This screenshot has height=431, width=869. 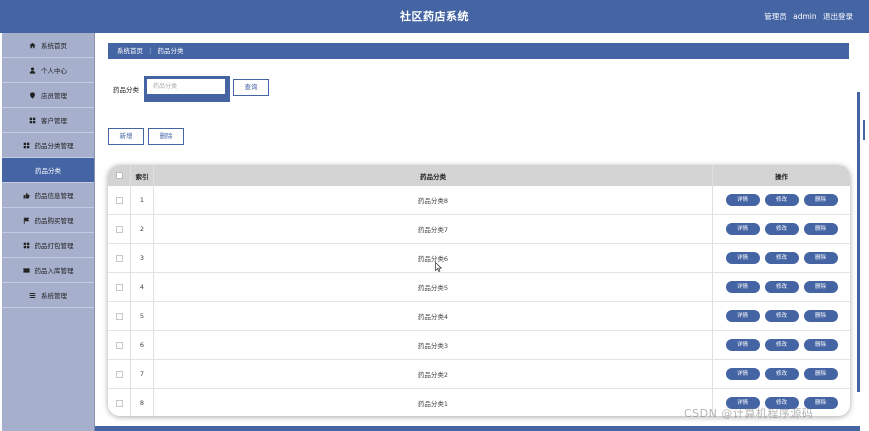 I want to click on sidebar-item-customers: 客户管理, so click(x=48, y=120).